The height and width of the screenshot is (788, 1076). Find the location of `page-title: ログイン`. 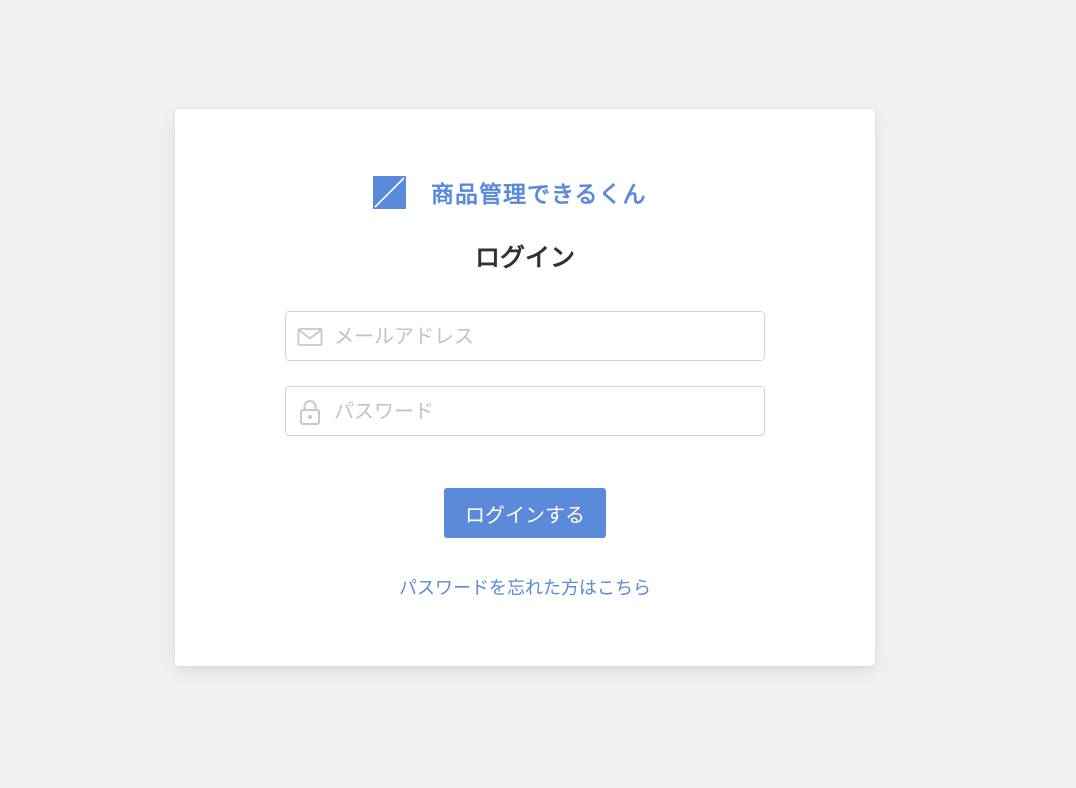

page-title: ログイン is located at coordinates (524, 257).